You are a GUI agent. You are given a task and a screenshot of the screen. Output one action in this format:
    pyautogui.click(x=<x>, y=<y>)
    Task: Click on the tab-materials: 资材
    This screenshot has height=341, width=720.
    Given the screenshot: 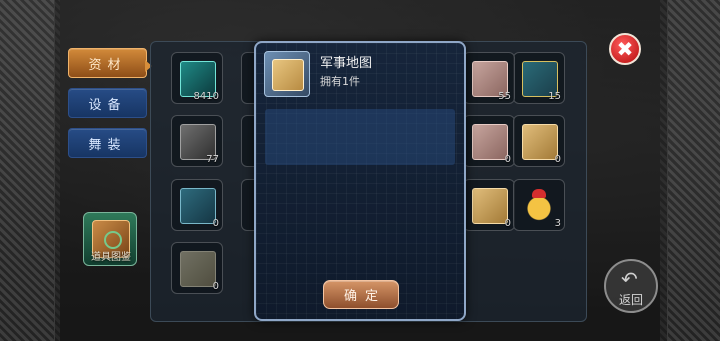 What is the action you would take?
    pyautogui.click(x=107, y=63)
    